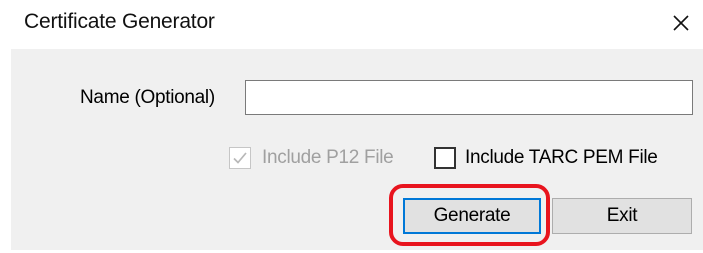  What do you see at coordinates (622, 216) in the screenshot?
I see `exit-button: Exit` at bounding box center [622, 216].